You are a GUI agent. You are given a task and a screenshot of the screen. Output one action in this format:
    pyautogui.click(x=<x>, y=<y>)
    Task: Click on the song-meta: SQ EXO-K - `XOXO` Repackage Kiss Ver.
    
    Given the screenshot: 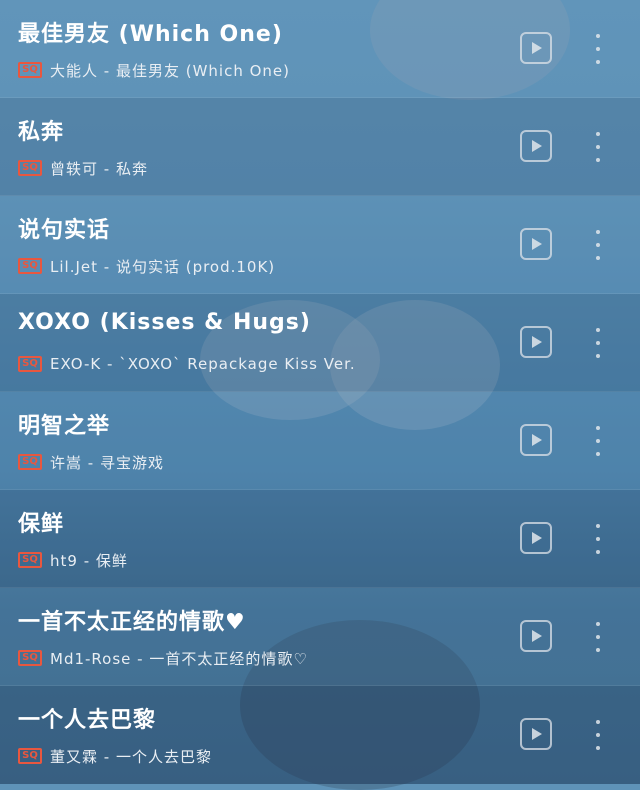 What is the action you would take?
    pyautogui.click(x=187, y=364)
    